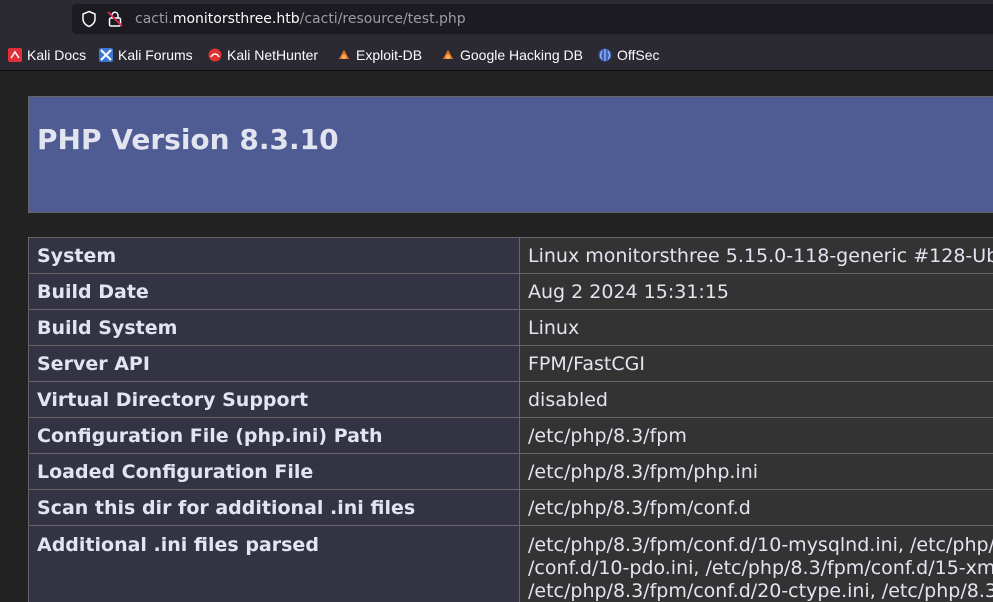 The height and width of the screenshot is (602, 993). Describe the element at coordinates (89, 19) in the screenshot. I see `shield-icon` at that location.